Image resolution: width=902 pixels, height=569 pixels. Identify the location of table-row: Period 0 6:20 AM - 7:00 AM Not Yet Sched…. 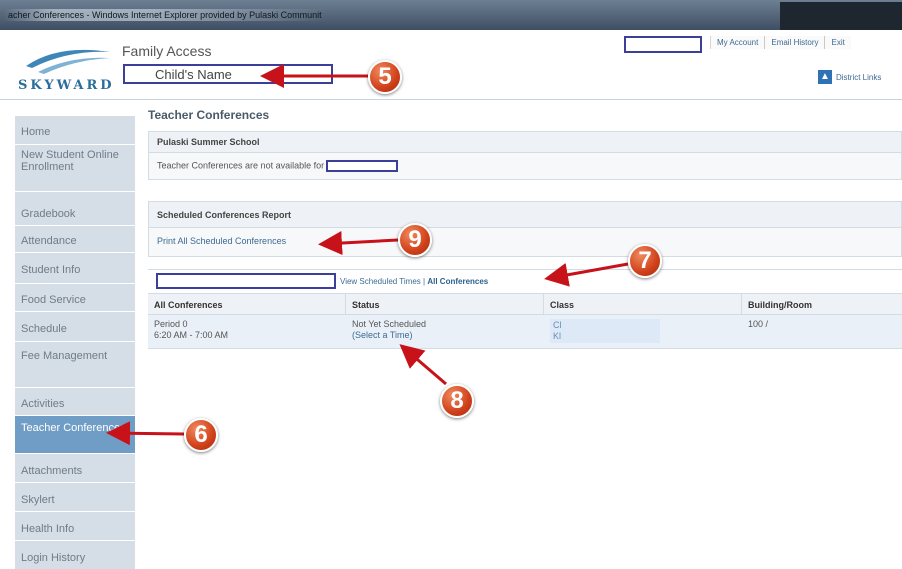
(525, 332).